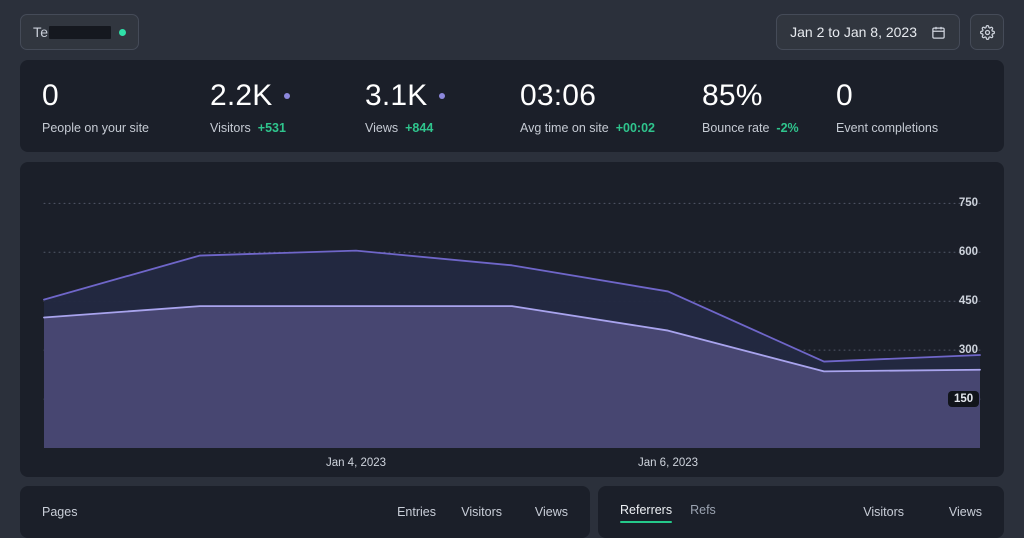  Describe the element at coordinates (968, 350) in the screenshot. I see `y-axis-tick: 300` at that location.